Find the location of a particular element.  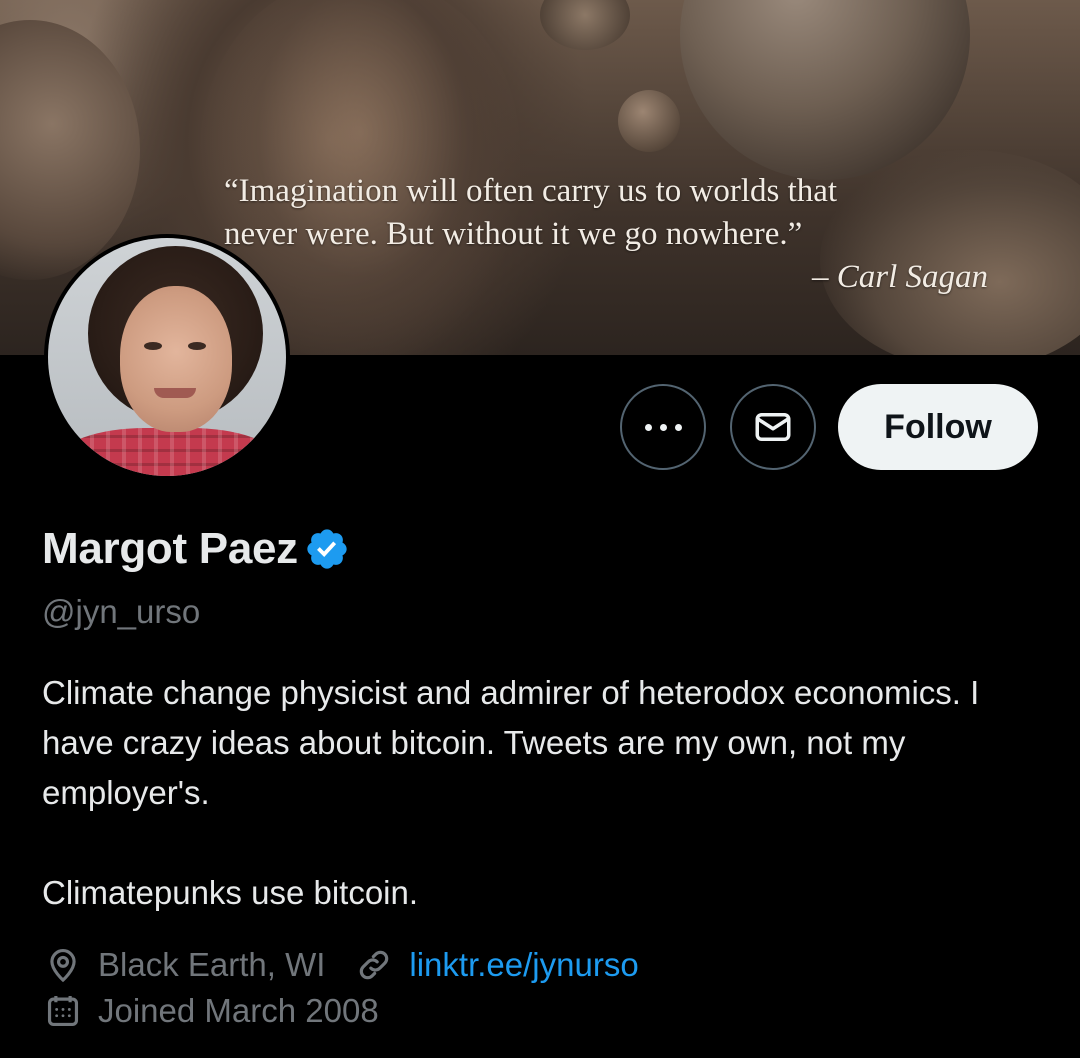

profile-meta-row: Black Earth, WI linktr.ee/jynurso is located at coordinates (341, 965).